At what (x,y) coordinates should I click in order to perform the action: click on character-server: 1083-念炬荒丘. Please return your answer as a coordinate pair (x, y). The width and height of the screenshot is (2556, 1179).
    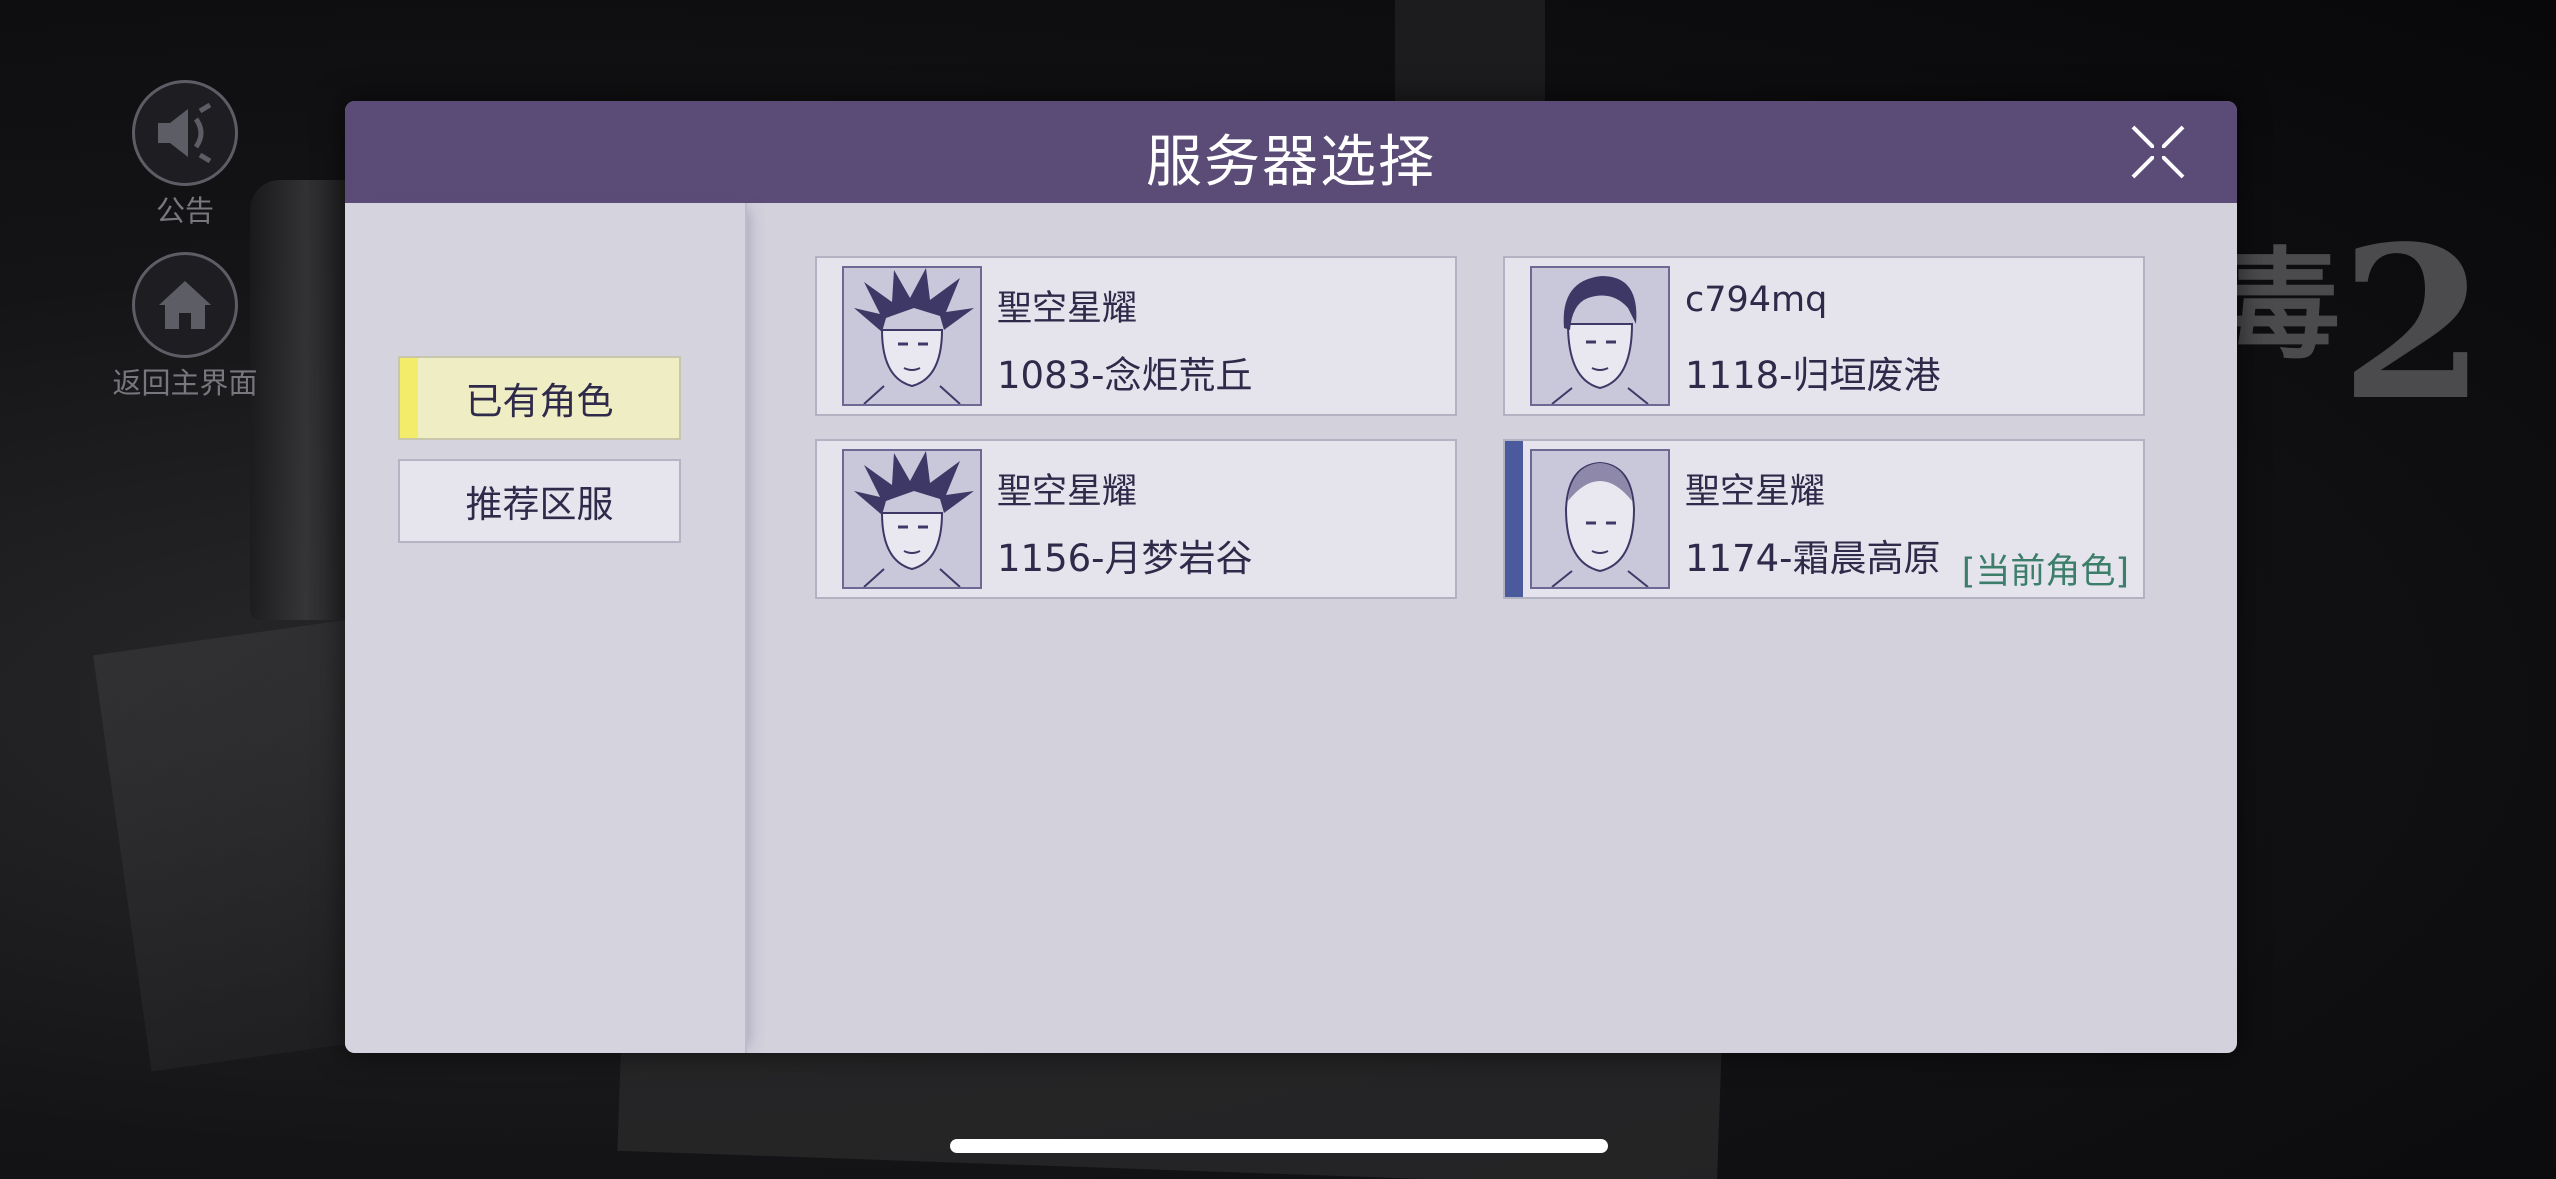
    Looking at the image, I should click on (1125, 375).